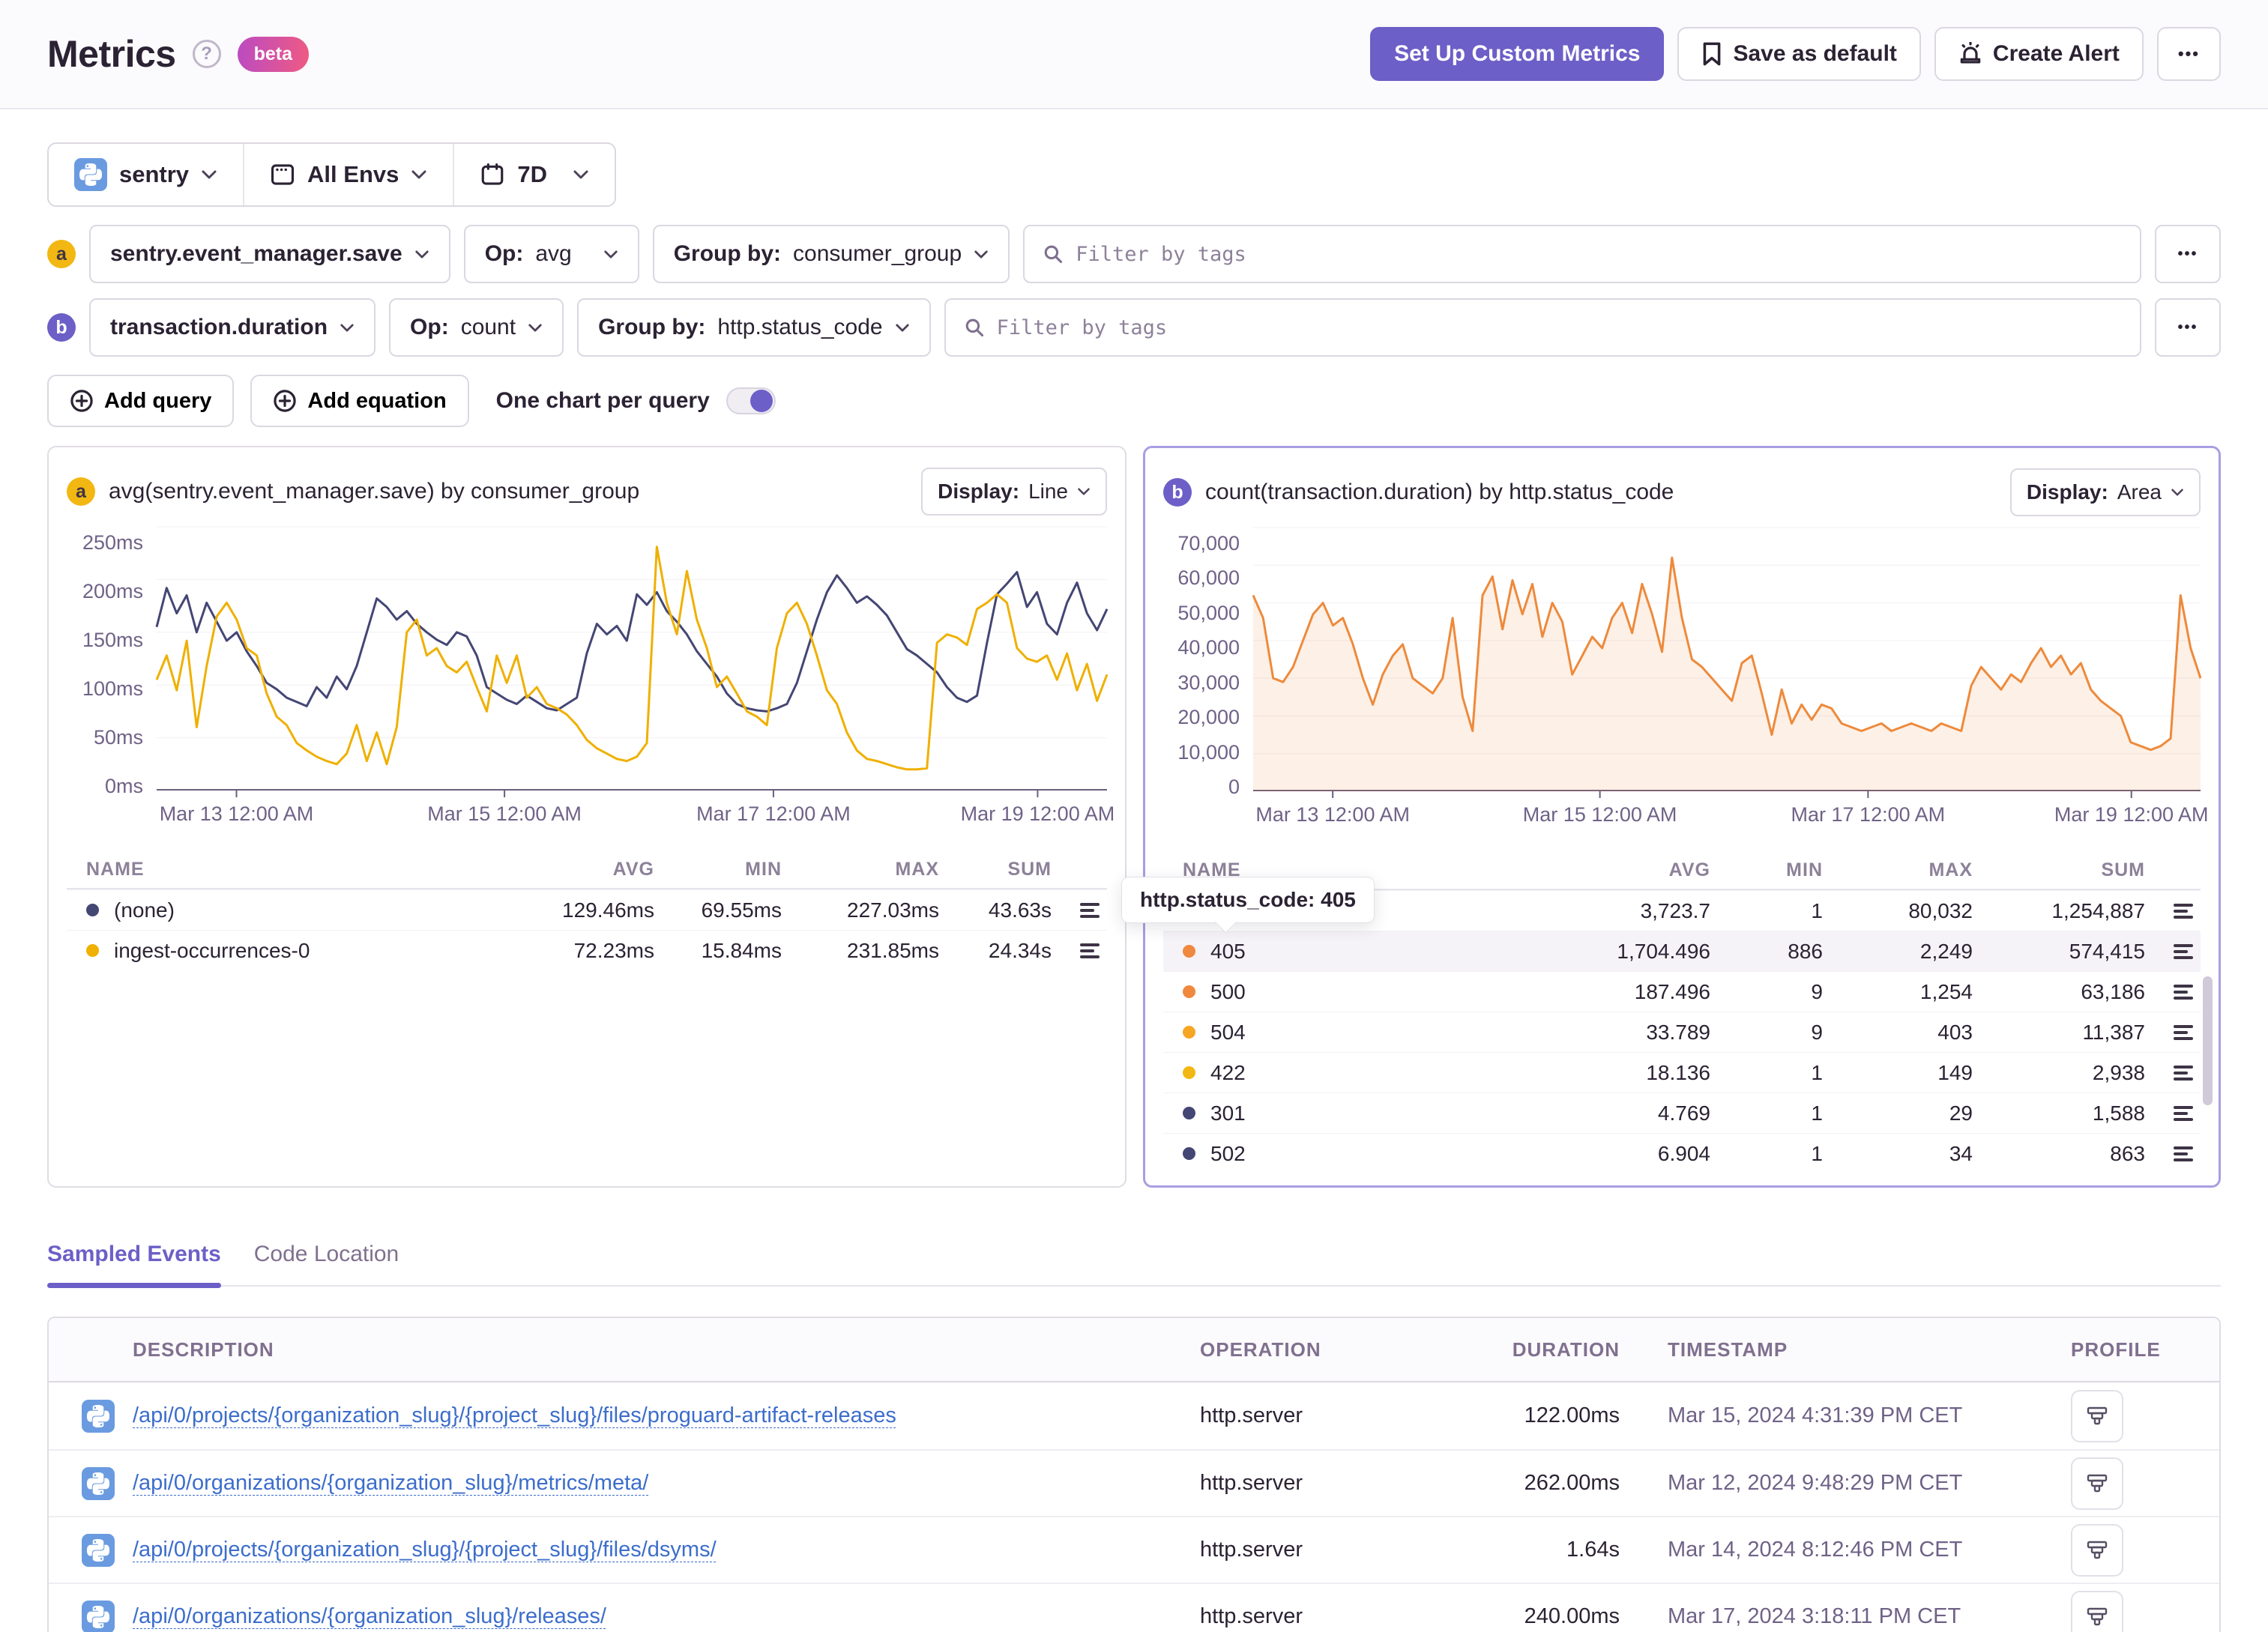 This screenshot has height=1632, width=2268. What do you see at coordinates (1682, 1072) in the screenshot?
I see `summary-row-422: 422 18.136 1 149 2,938` at bounding box center [1682, 1072].